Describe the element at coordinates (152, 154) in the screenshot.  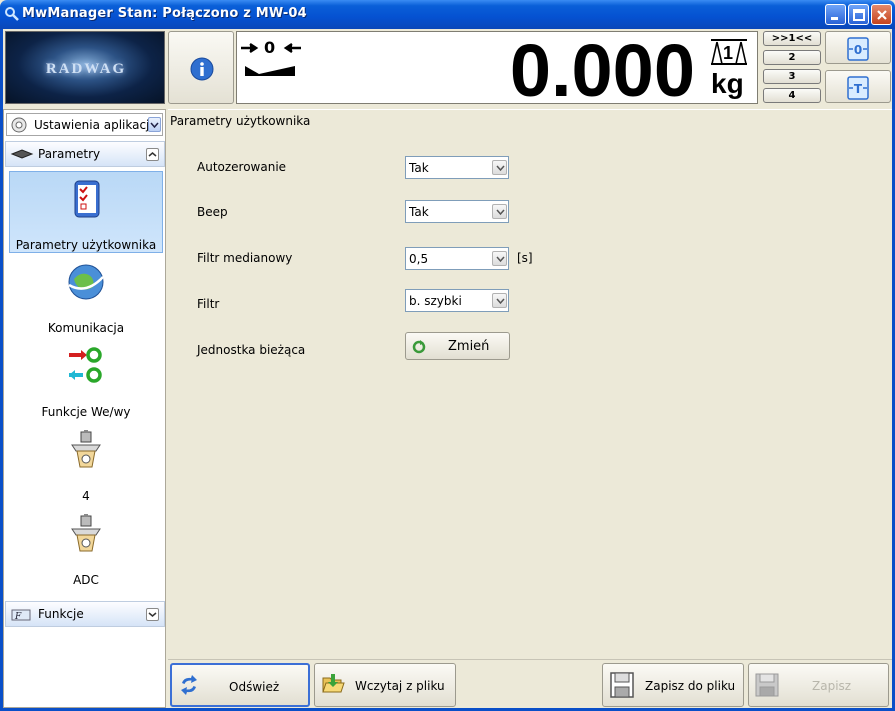
I see `chevron-up-icon` at that location.